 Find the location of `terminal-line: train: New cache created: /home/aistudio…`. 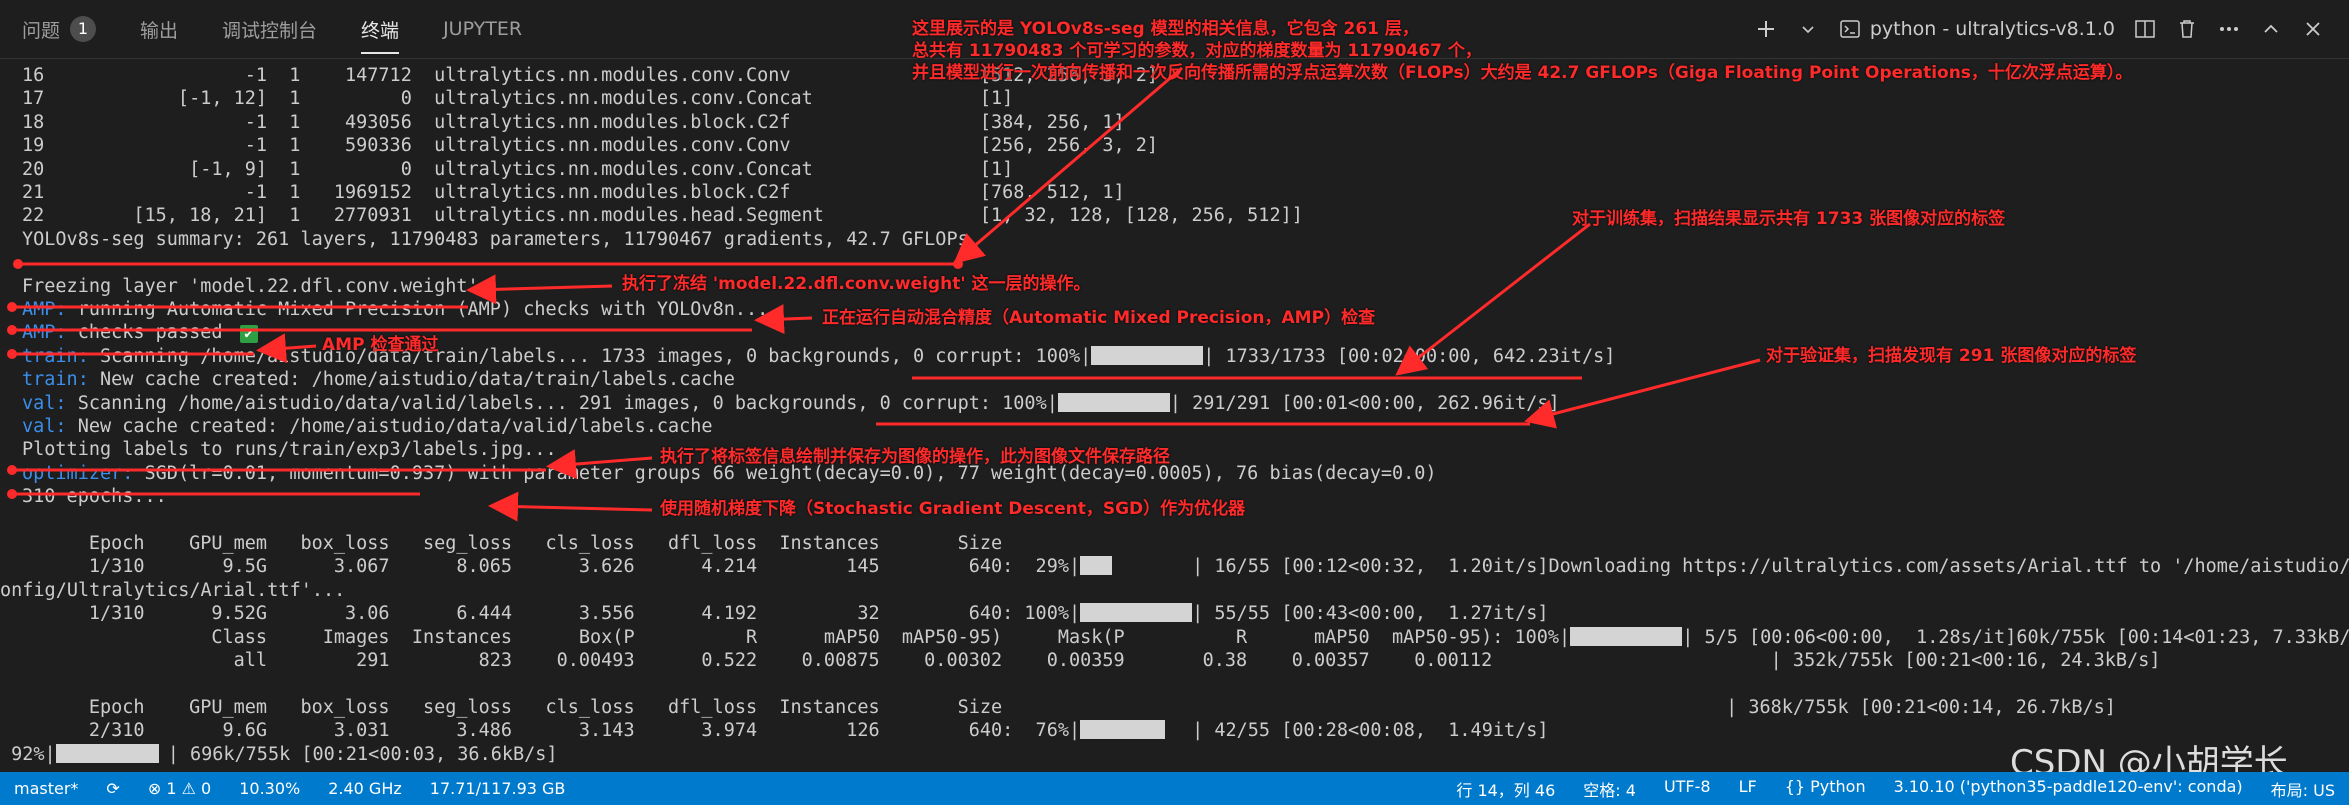

terminal-line: train: New cache created: /home/aistudio… is located at coordinates (378, 379).